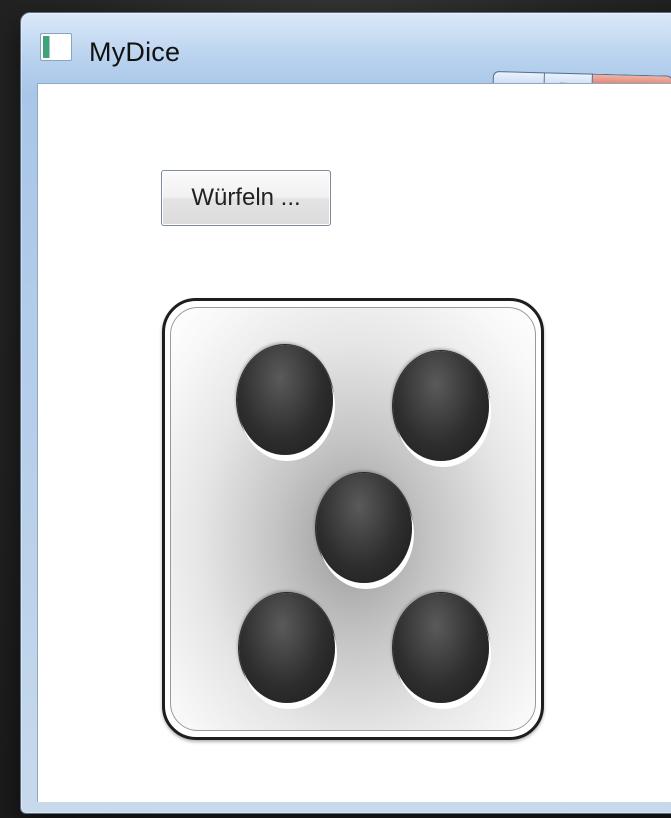 This screenshot has width=671, height=818. What do you see at coordinates (285, 400) in the screenshot?
I see `dice-pip-top-left` at bounding box center [285, 400].